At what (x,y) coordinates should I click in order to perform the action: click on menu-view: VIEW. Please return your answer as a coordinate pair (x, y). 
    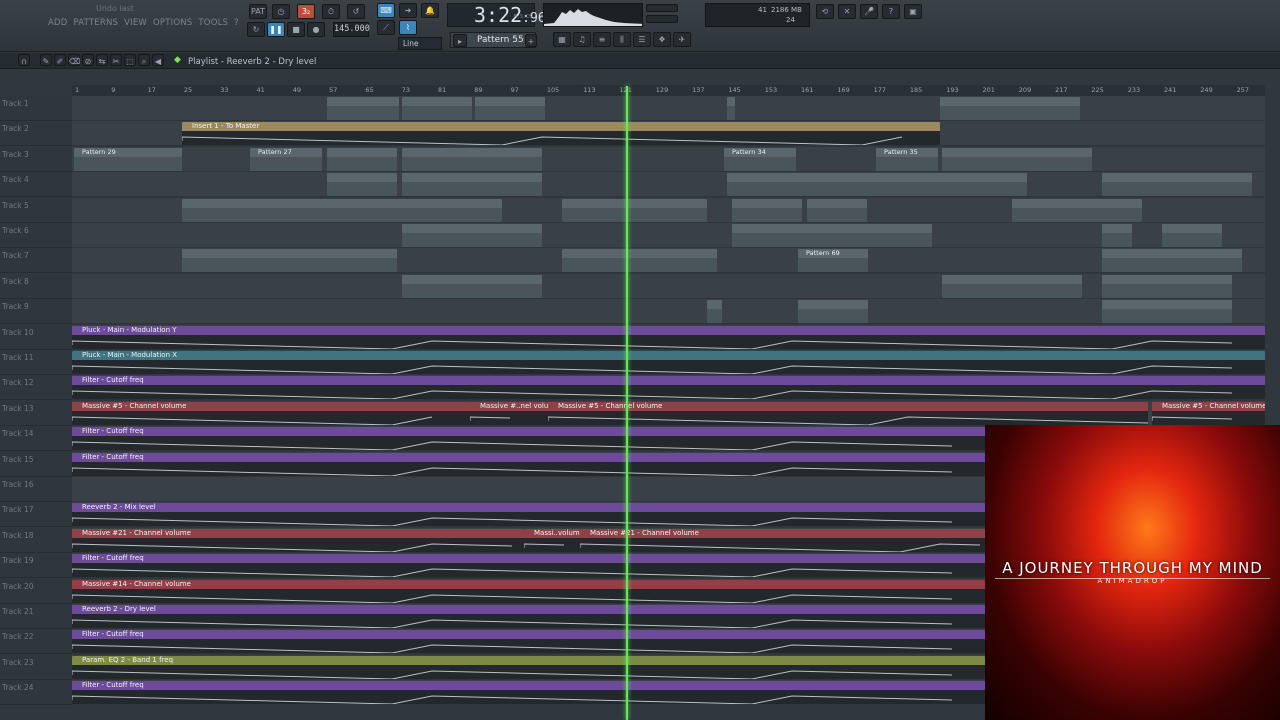
    Looking at the image, I should click on (135, 23).